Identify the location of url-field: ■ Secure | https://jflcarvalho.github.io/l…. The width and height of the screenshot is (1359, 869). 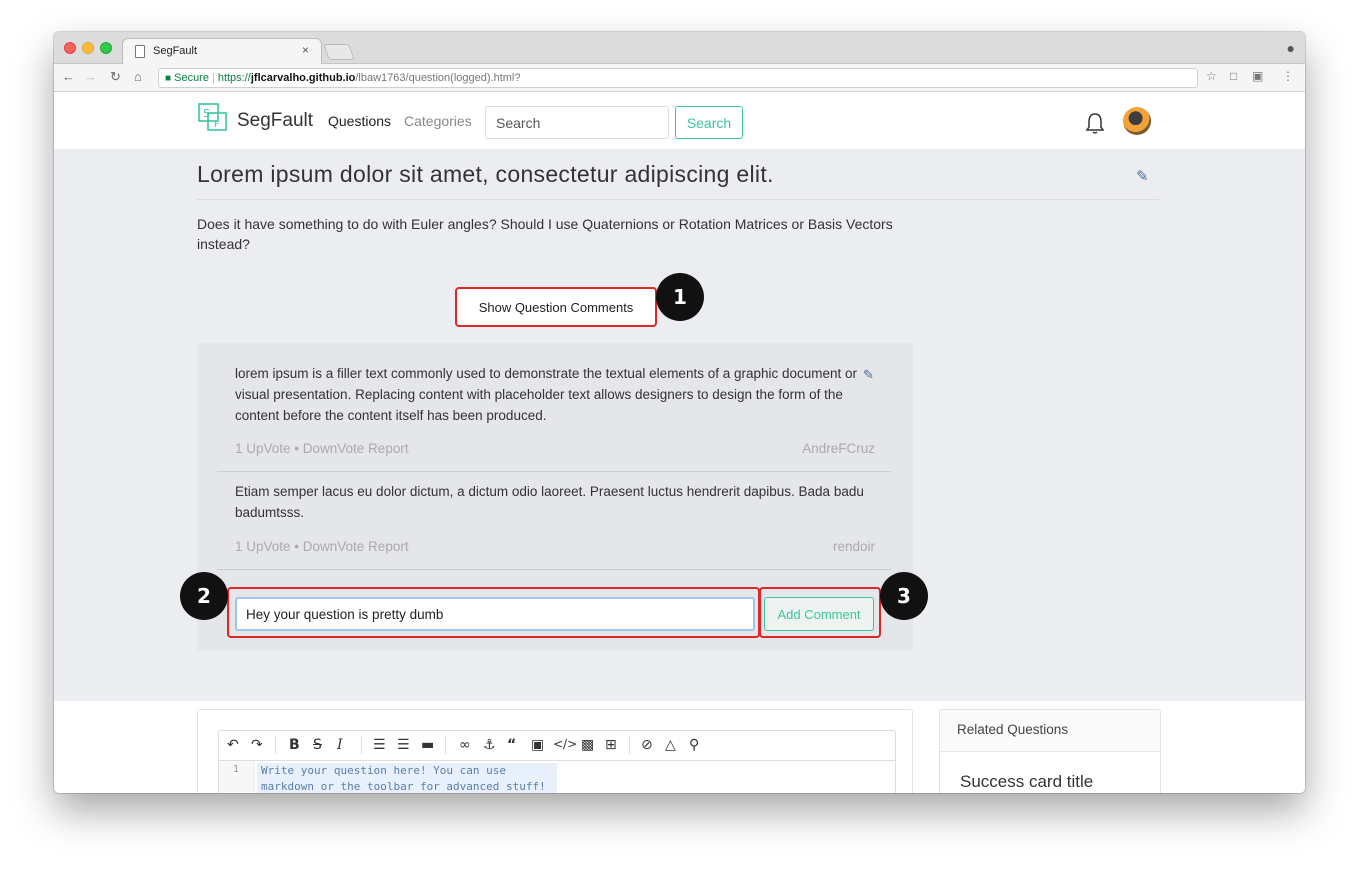
(678, 78).